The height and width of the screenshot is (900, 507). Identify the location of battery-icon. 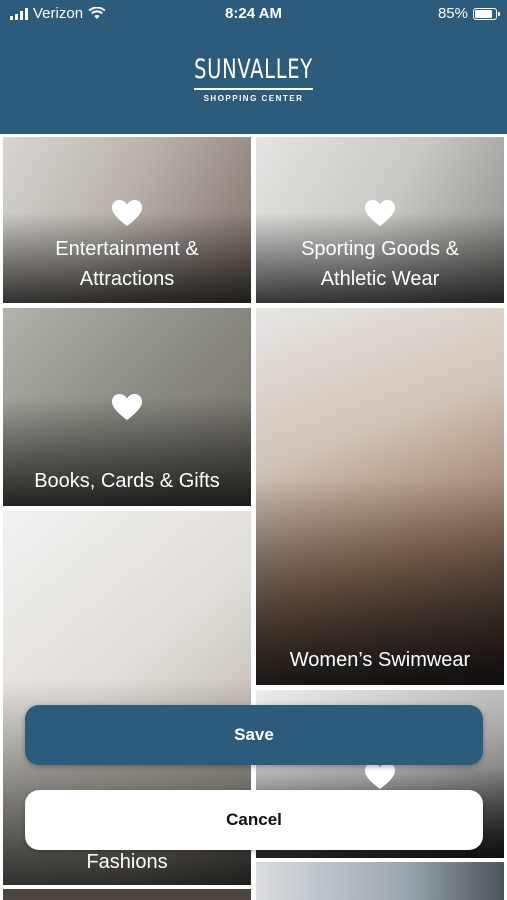
(486, 13).